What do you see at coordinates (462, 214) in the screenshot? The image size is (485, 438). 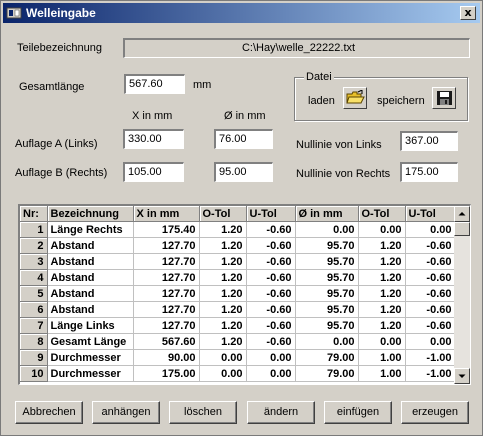 I see `scroll-up-button` at bounding box center [462, 214].